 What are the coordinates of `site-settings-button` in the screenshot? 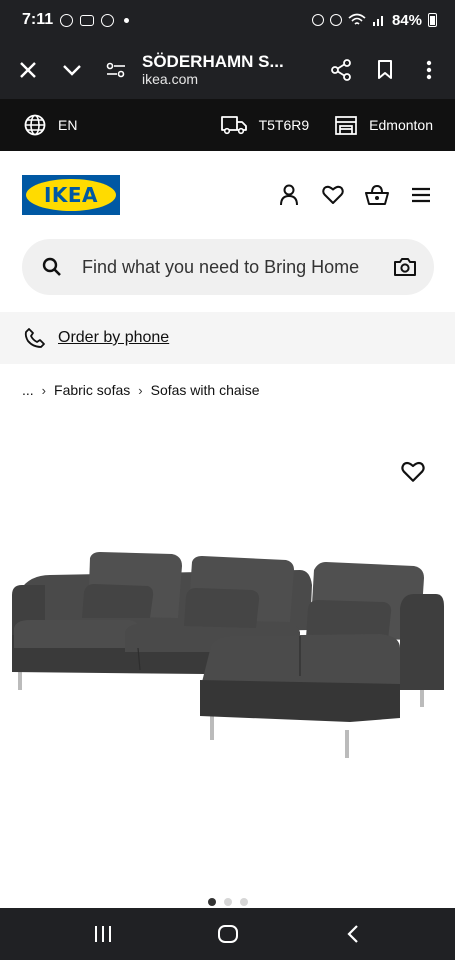 It's located at (116, 70).